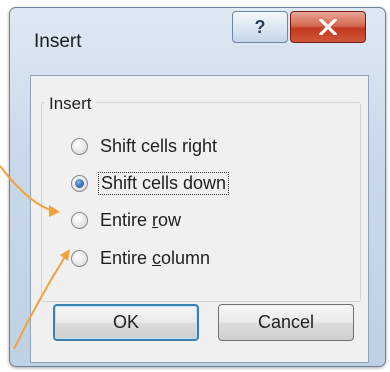 The width and height of the screenshot is (390, 372). I want to click on annotation-arrow-entire-column, so click(40, 302).